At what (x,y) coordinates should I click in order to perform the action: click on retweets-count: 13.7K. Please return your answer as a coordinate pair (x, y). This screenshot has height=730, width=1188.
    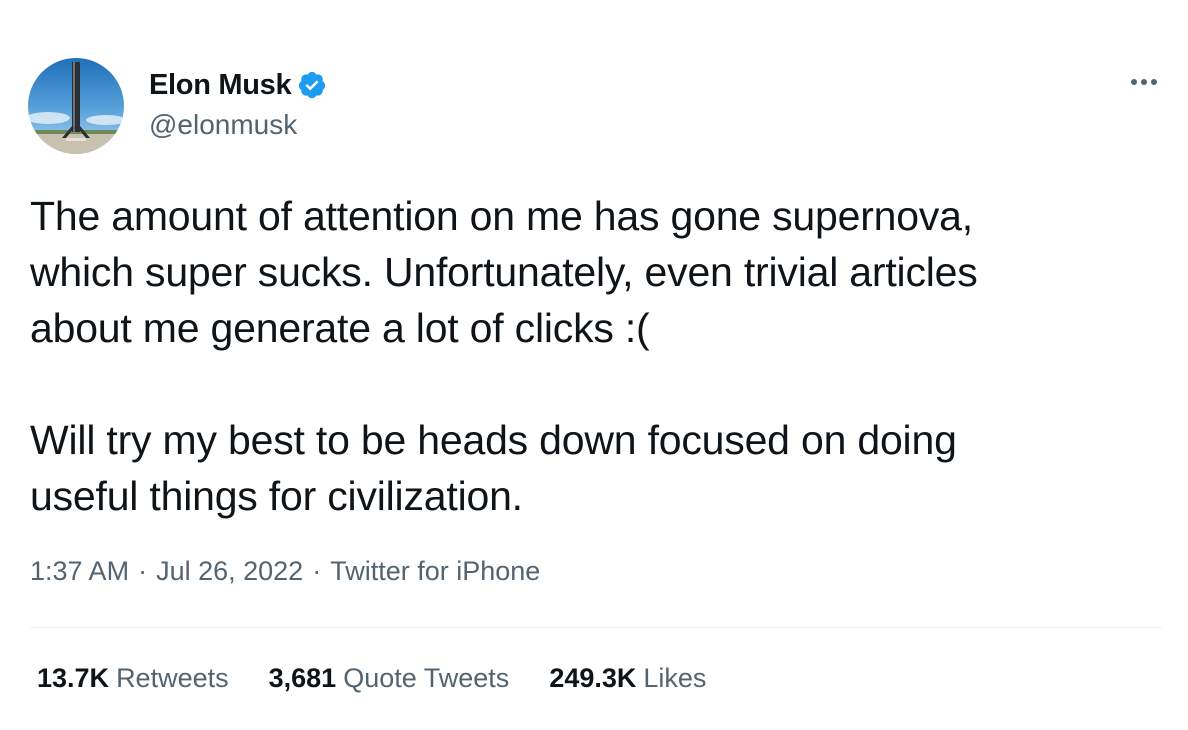
    Looking at the image, I should click on (73, 678).